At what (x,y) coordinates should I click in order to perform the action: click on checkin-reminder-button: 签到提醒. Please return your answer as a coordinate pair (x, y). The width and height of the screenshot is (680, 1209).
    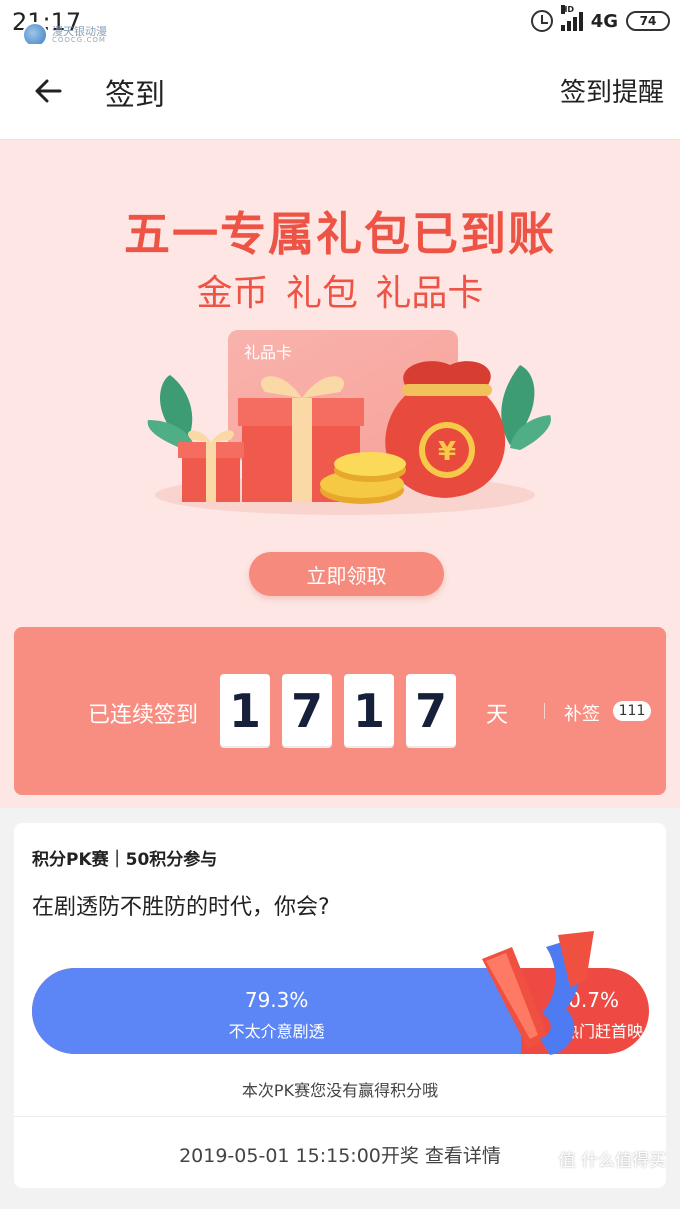
    Looking at the image, I should click on (612, 90).